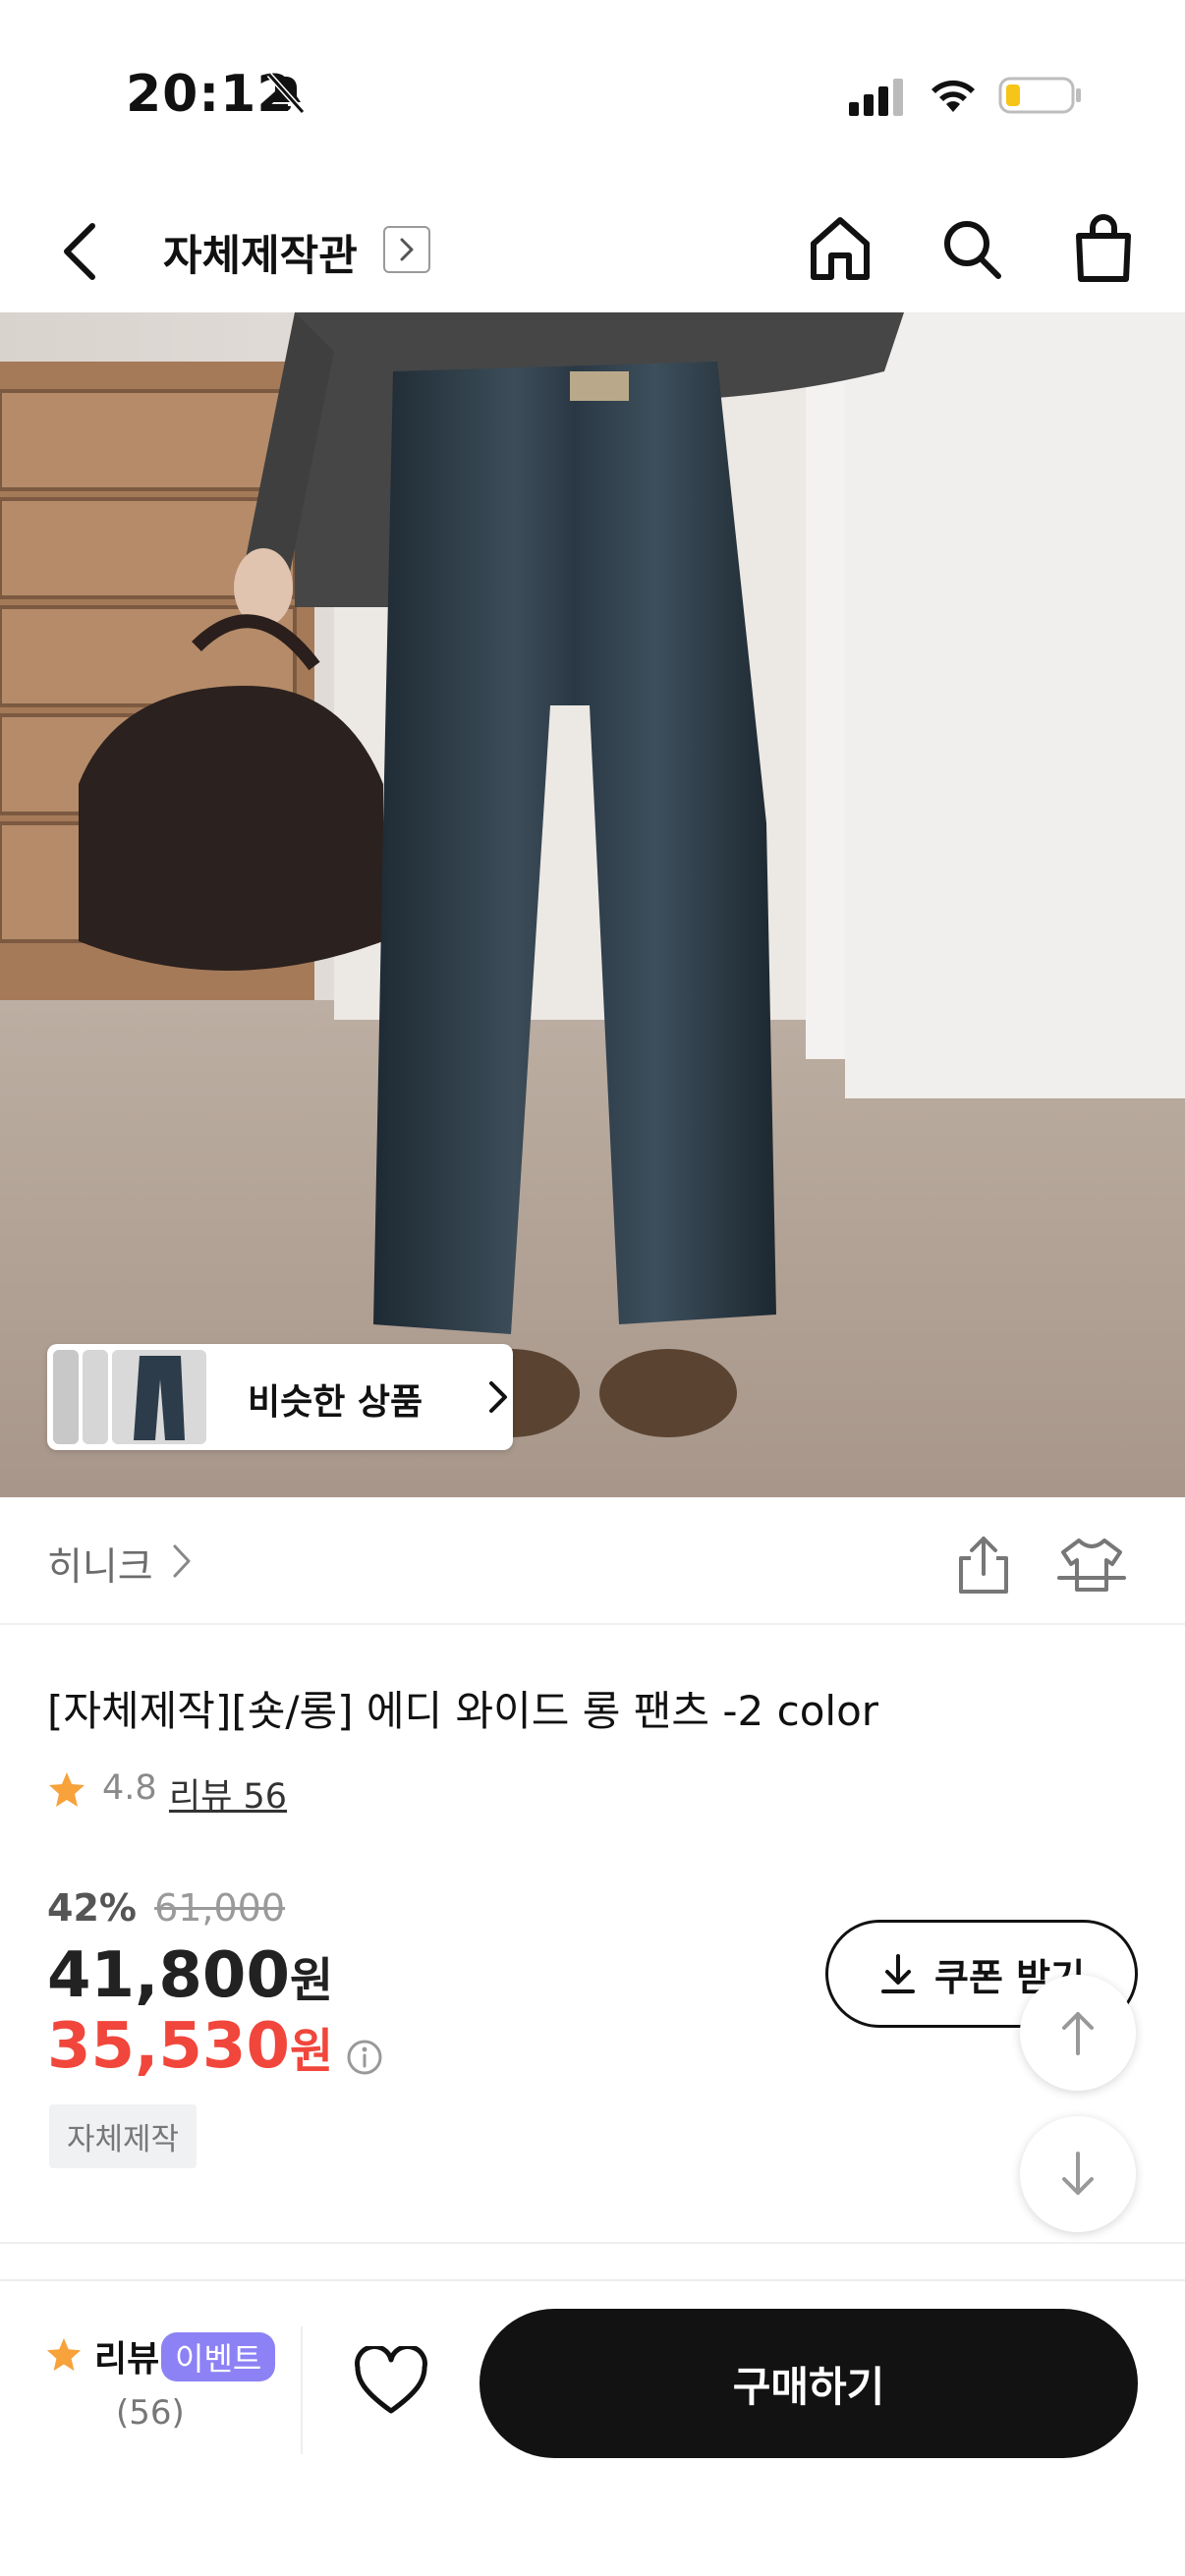 Image resolution: width=1185 pixels, height=2576 pixels. What do you see at coordinates (391, 2381) in the screenshot?
I see `heart-icon` at bounding box center [391, 2381].